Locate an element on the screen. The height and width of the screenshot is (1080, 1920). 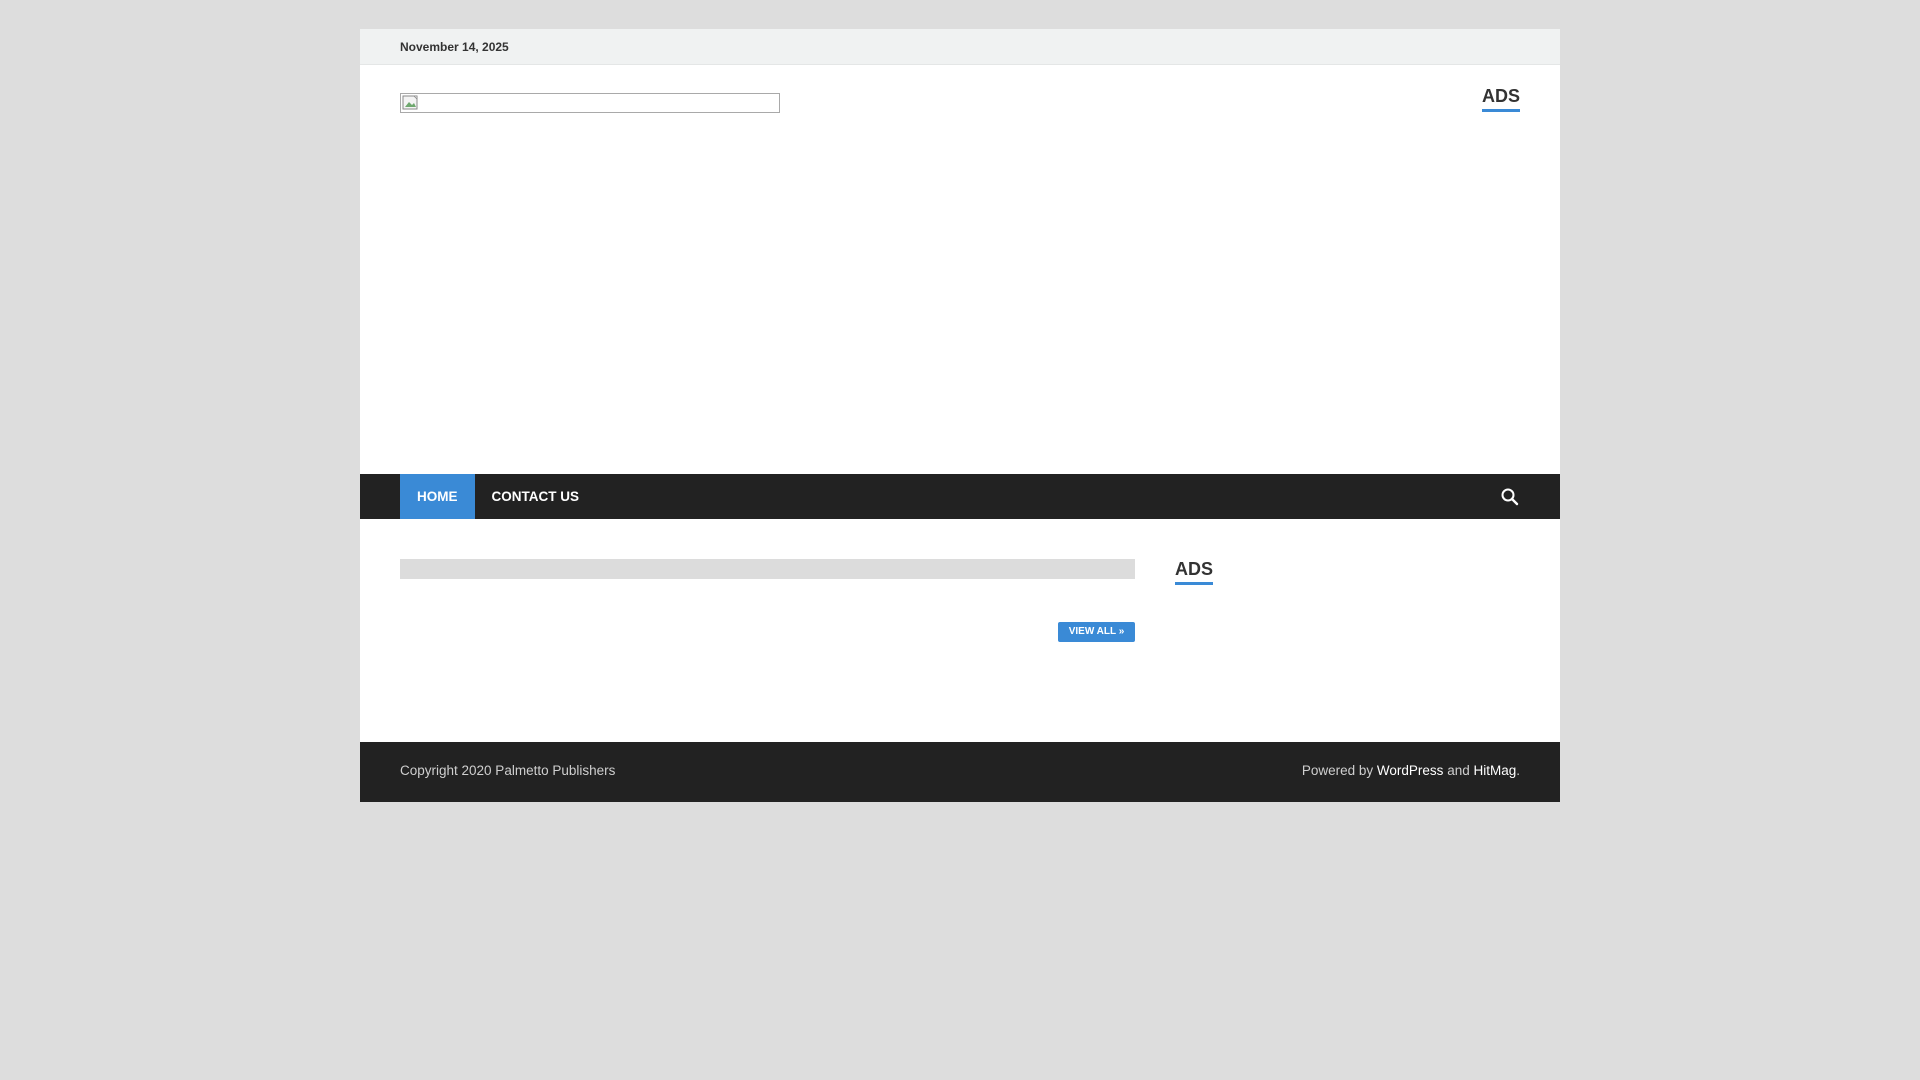
powered-by-prefix: Powered by is located at coordinates (1339, 770).